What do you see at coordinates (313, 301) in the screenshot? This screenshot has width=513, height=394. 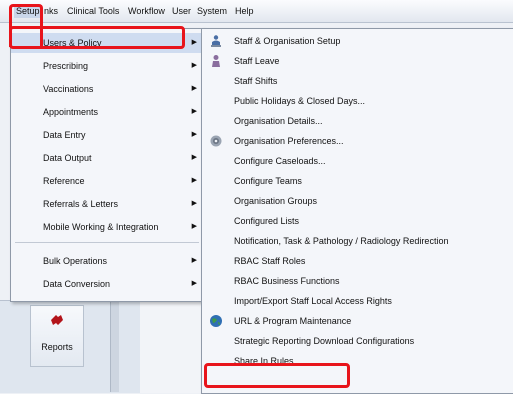 I see `submenu-item-label: Import/Export Staff Local Access Rights` at bounding box center [313, 301].